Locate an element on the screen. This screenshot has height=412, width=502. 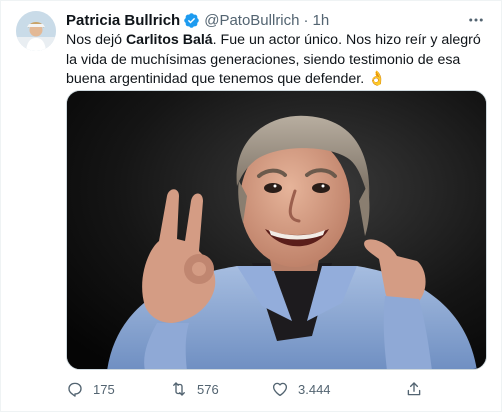
retweet-count: 576 is located at coordinates (208, 389).